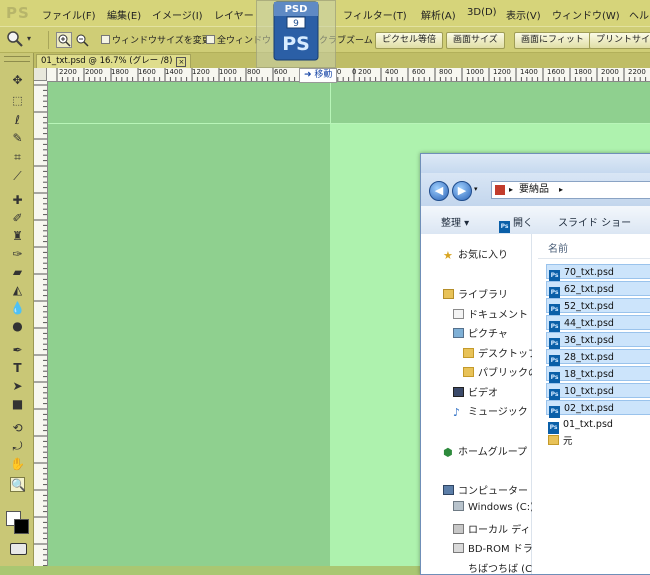  I want to click on menu-3d: 3D(D), so click(482, 12).